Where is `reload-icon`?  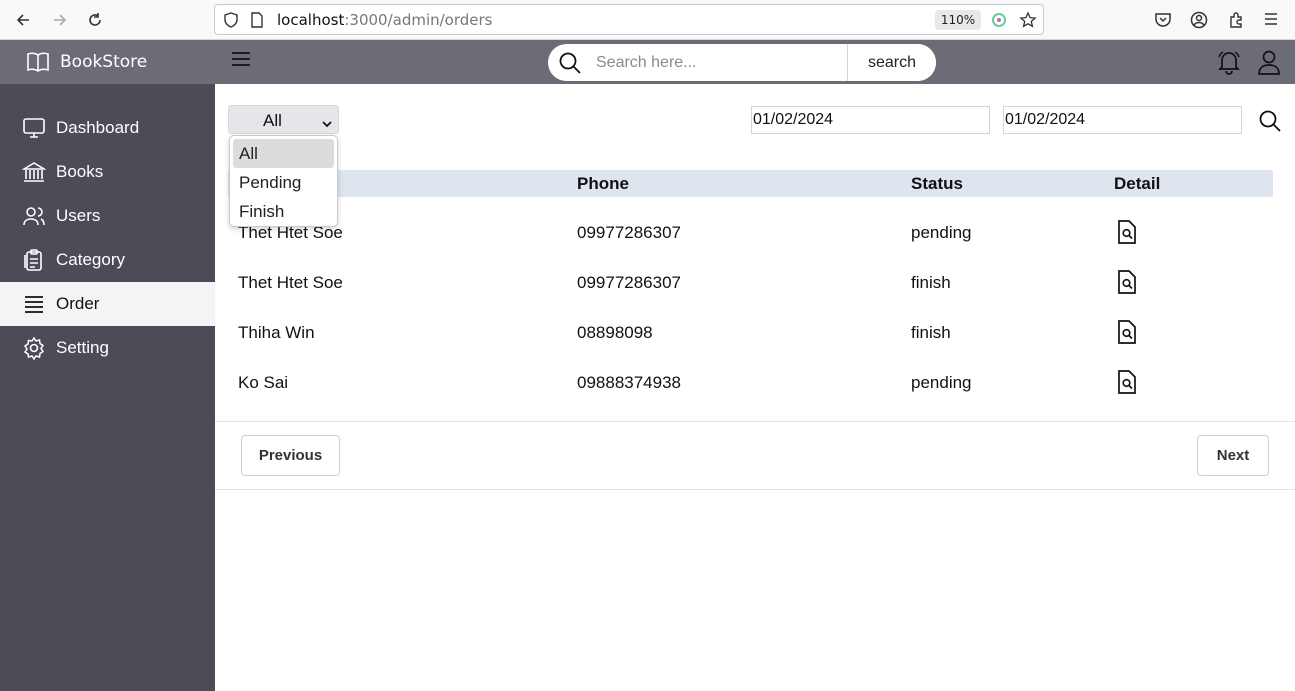 reload-icon is located at coordinates (95, 20).